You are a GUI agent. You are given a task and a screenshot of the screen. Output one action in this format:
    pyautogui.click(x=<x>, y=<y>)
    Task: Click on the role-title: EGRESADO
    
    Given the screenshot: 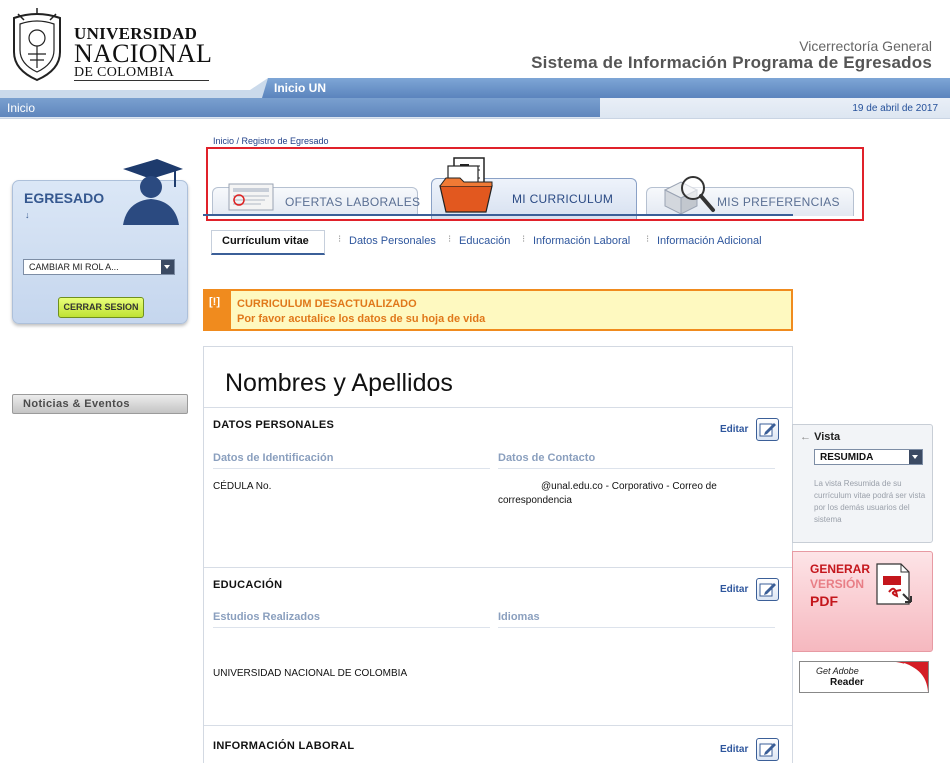 What is the action you would take?
    pyautogui.click(x=64, y=198)
    